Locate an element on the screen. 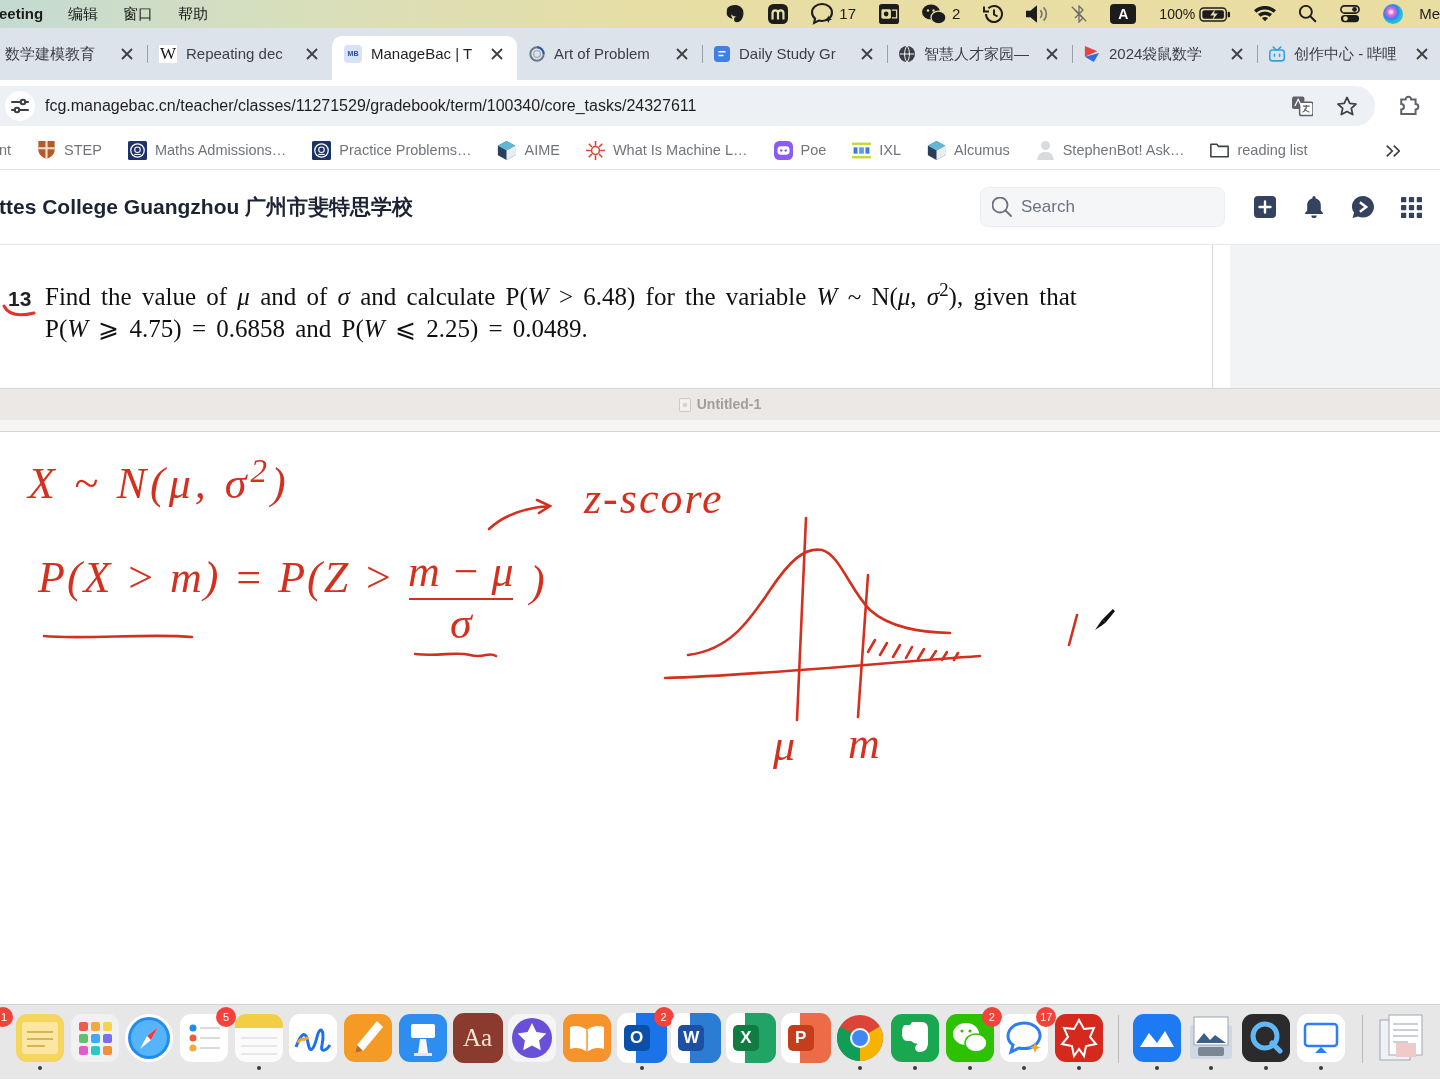 The image size is (1440, 1080). bookmark-link: reading list is located at coordinates (1259, 150).